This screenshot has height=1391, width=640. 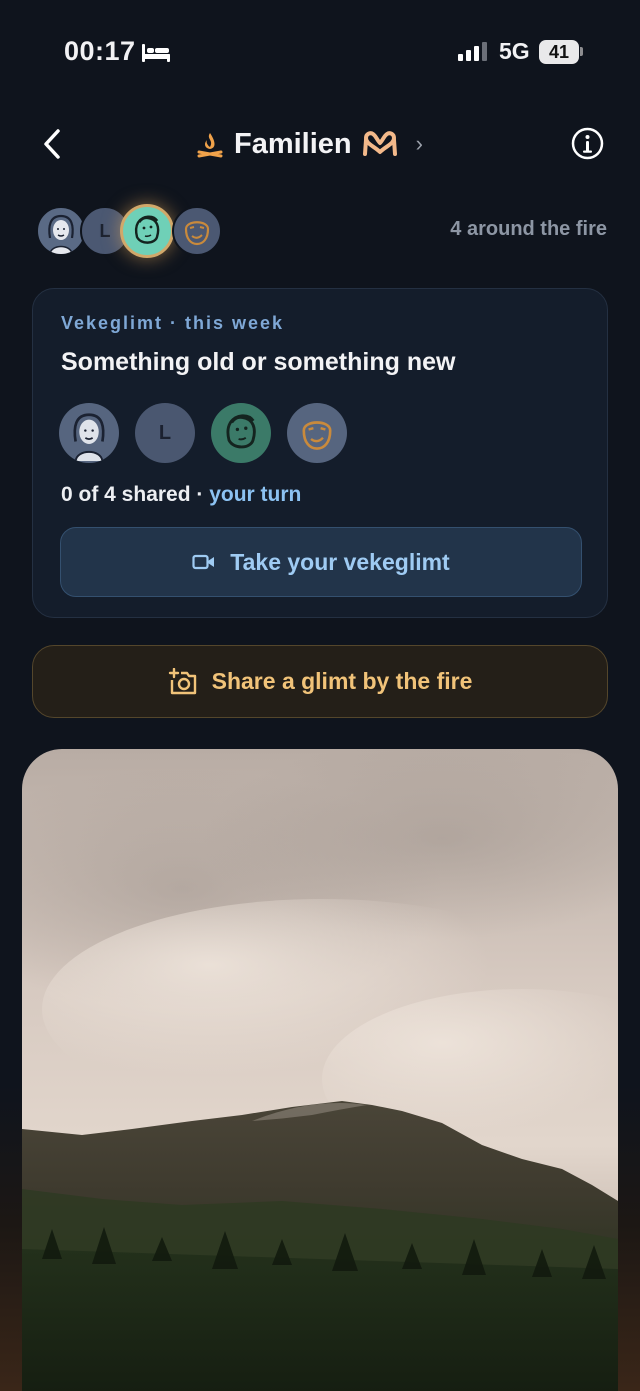 What do you see at coordinates (514, 51) in the screenshot?
I see `network-type: 5G` at bounding box center [514, 51].